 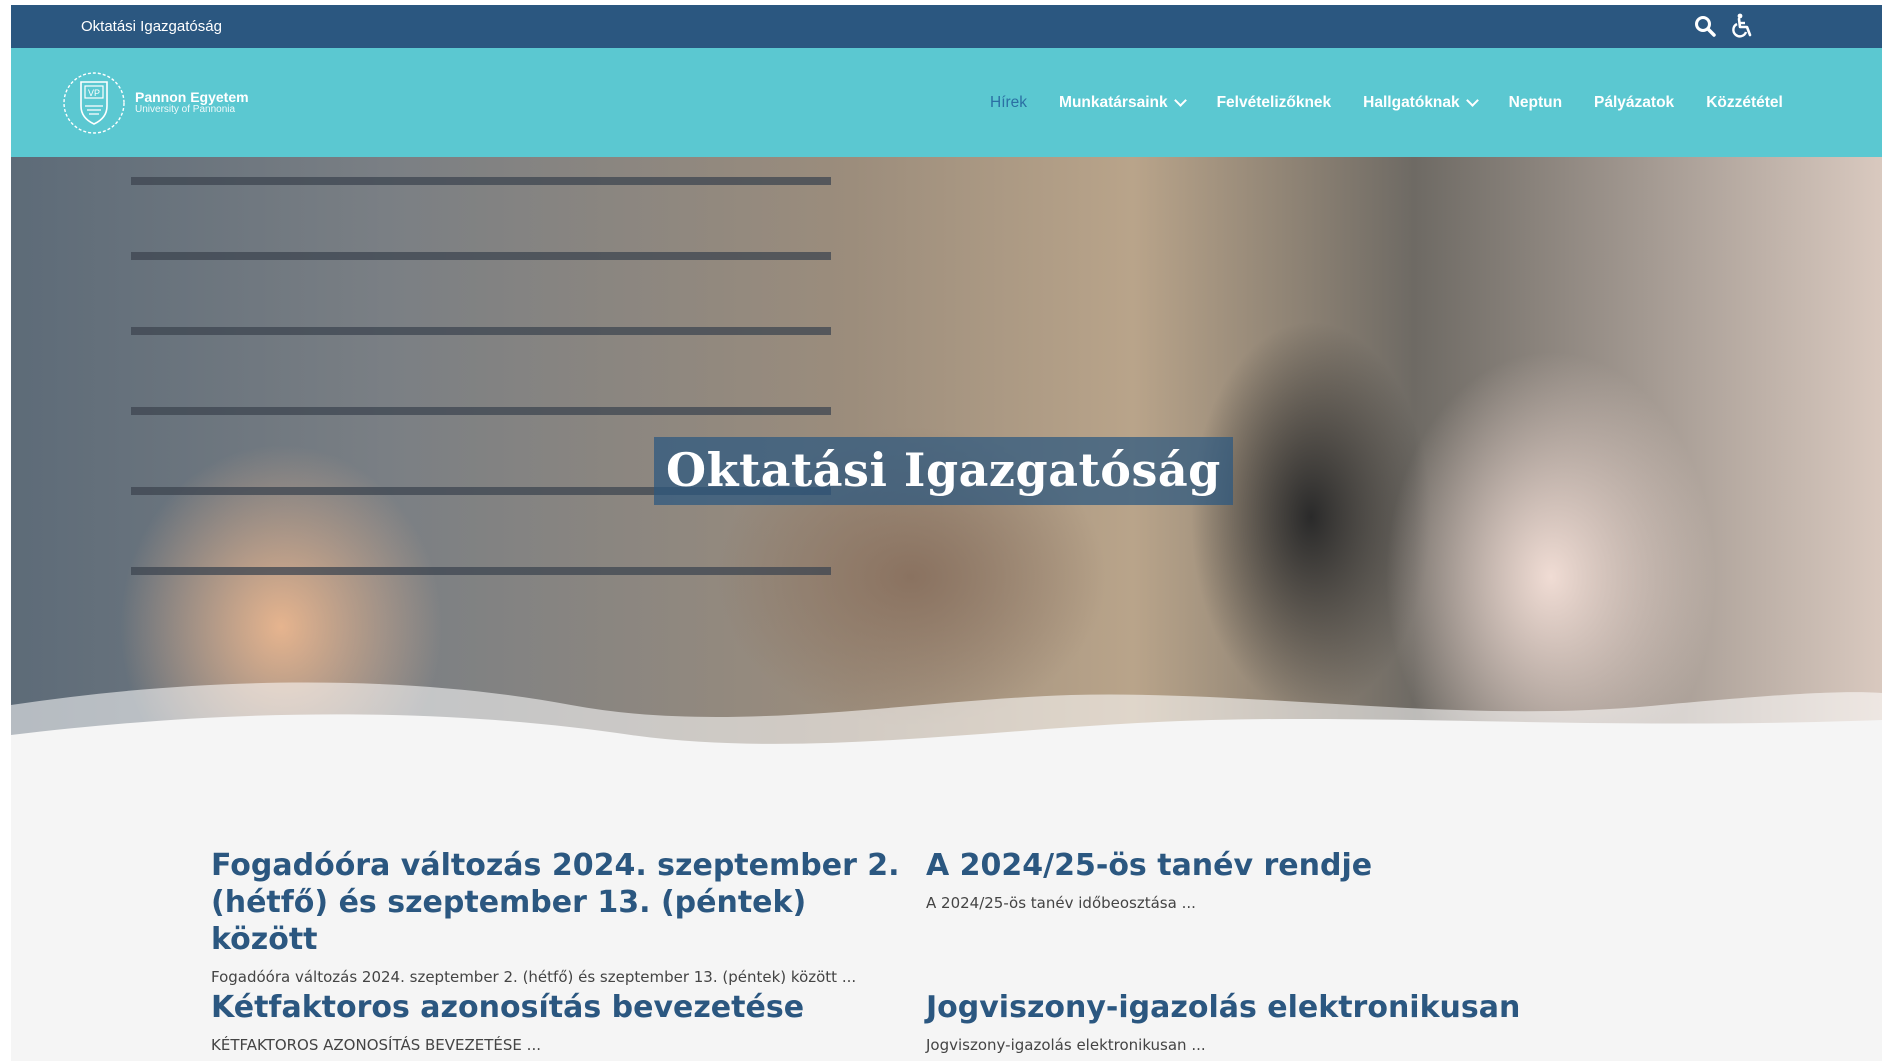 I want to click on nav-item-kozzetetel: Közzététel, so click(x=1744, y=103).